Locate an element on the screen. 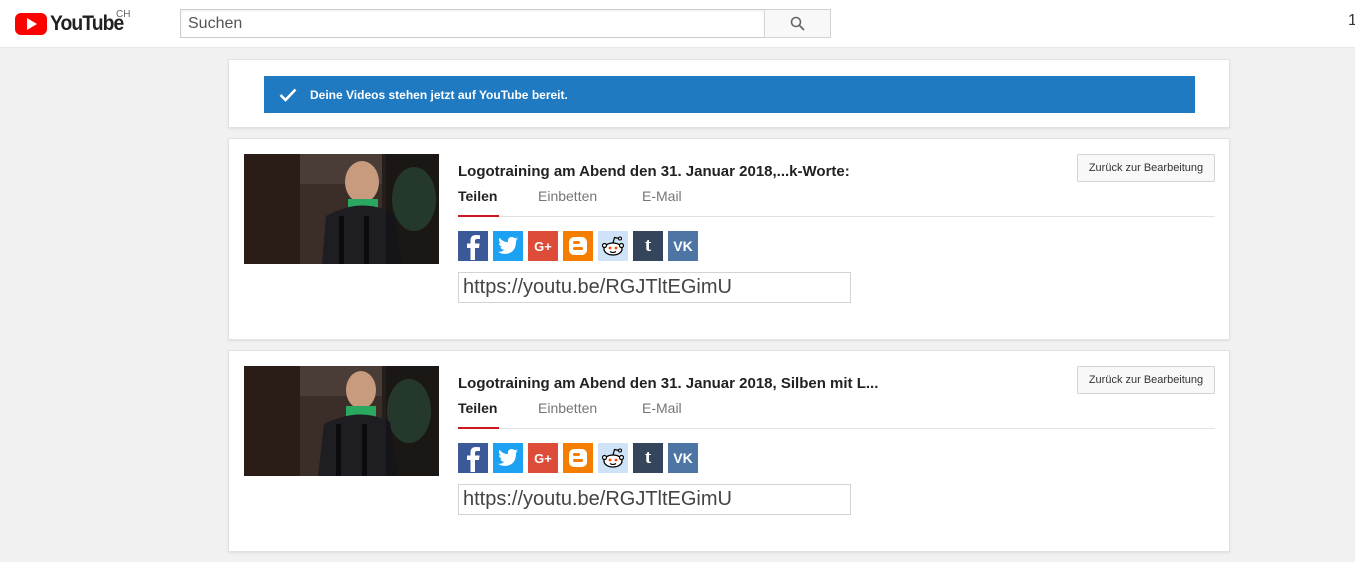 Image resolution: width=1355 pixels, height=562 pixels. masthead: YouTube CH 1 is located at coordinates (677, 24).